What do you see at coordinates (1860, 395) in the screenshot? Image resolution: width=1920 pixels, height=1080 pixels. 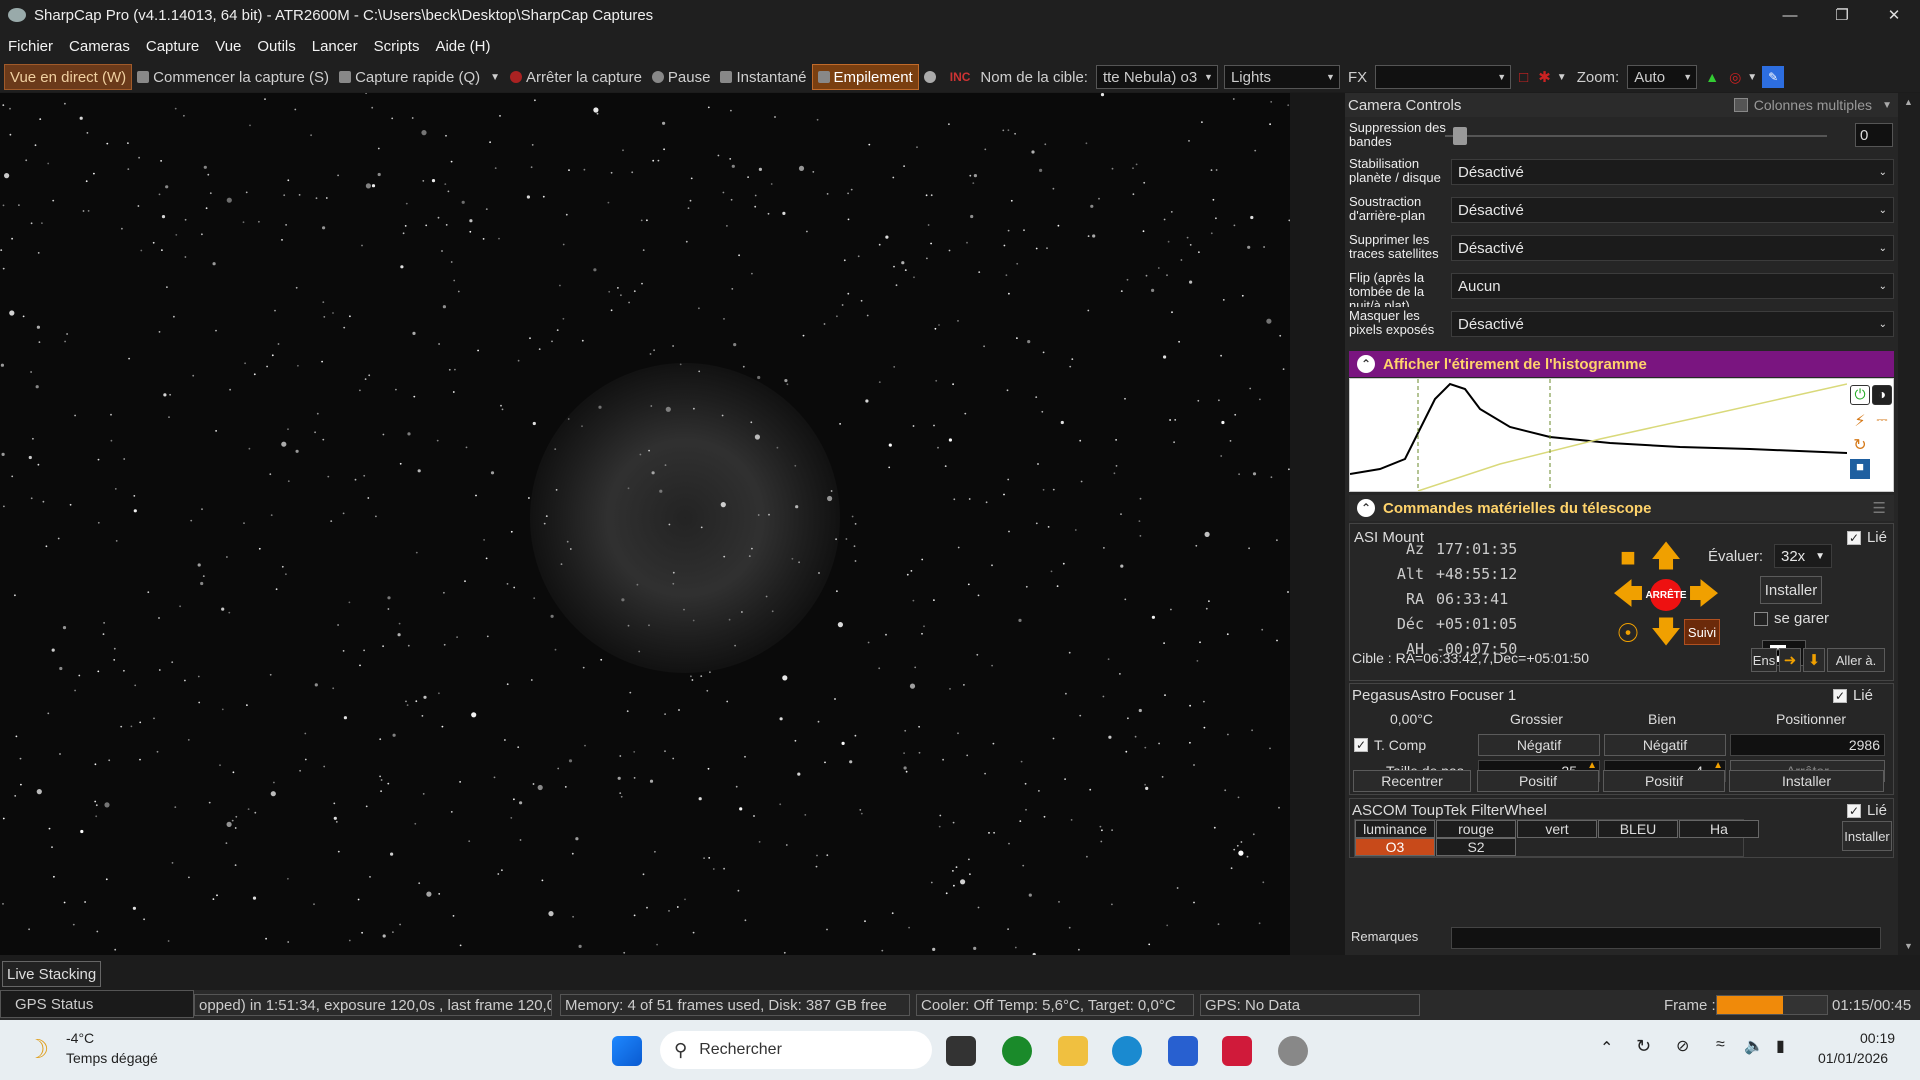 I see `power-icon: ⏻` at bounding box center [1860, 395].